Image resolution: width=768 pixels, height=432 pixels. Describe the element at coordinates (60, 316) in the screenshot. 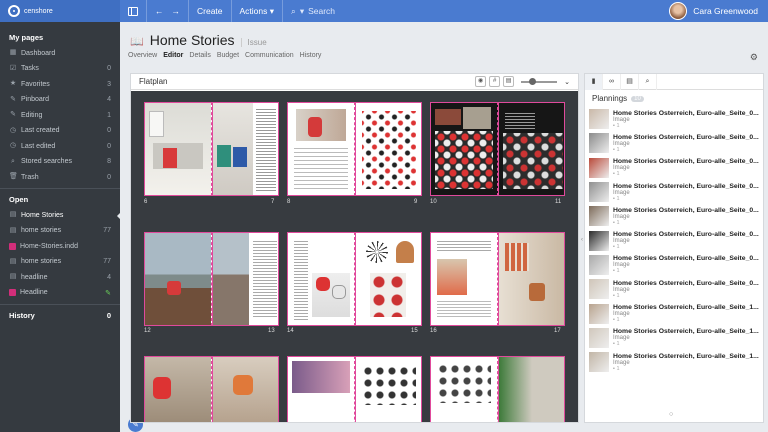

I see `history-header: History 0` at that location.